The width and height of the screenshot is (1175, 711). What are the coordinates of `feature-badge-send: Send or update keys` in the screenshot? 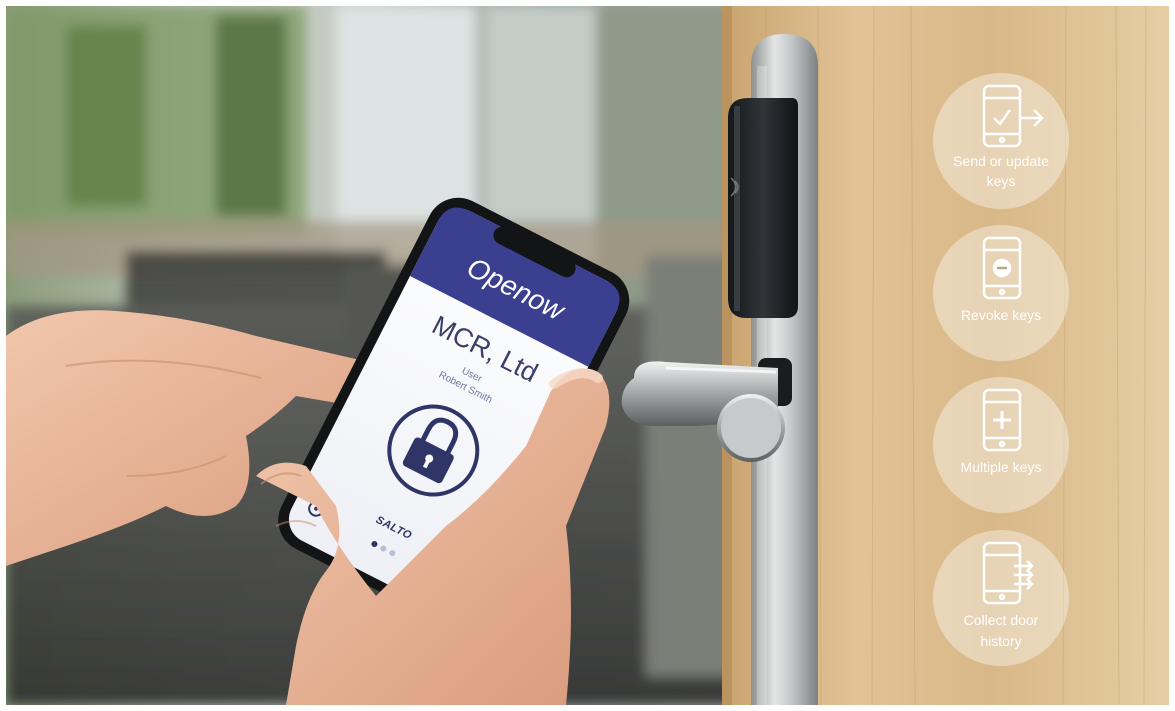 It's located at (1001, 141).